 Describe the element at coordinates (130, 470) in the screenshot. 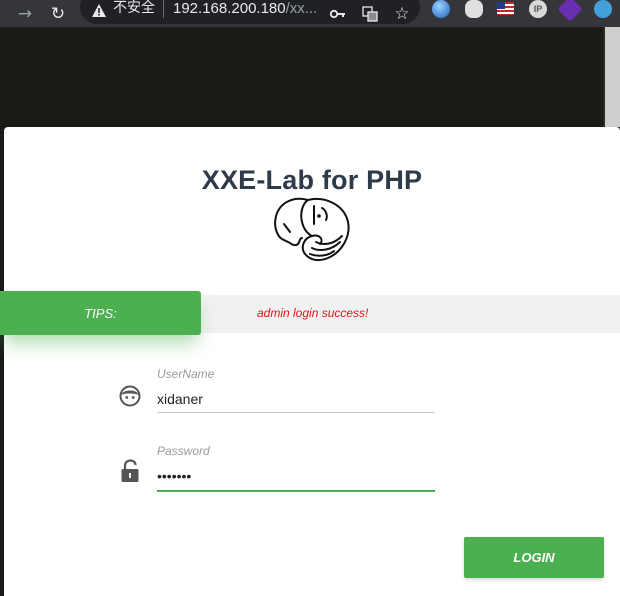

I see `lock-open-icon` at that location.